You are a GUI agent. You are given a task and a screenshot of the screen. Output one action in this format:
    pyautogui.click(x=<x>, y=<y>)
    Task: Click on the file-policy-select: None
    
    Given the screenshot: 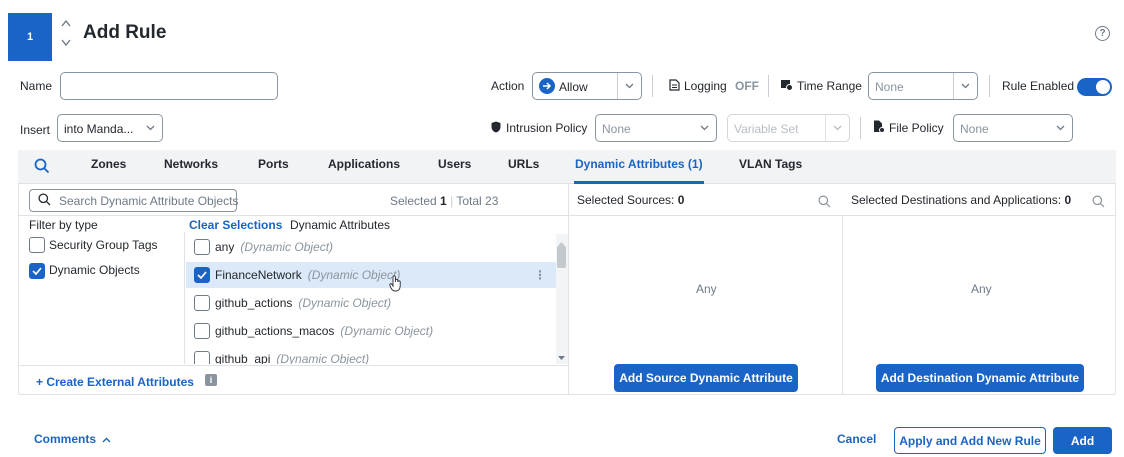 What is the action you would take?
    pyautogui.click(x=1013, y=128)
    